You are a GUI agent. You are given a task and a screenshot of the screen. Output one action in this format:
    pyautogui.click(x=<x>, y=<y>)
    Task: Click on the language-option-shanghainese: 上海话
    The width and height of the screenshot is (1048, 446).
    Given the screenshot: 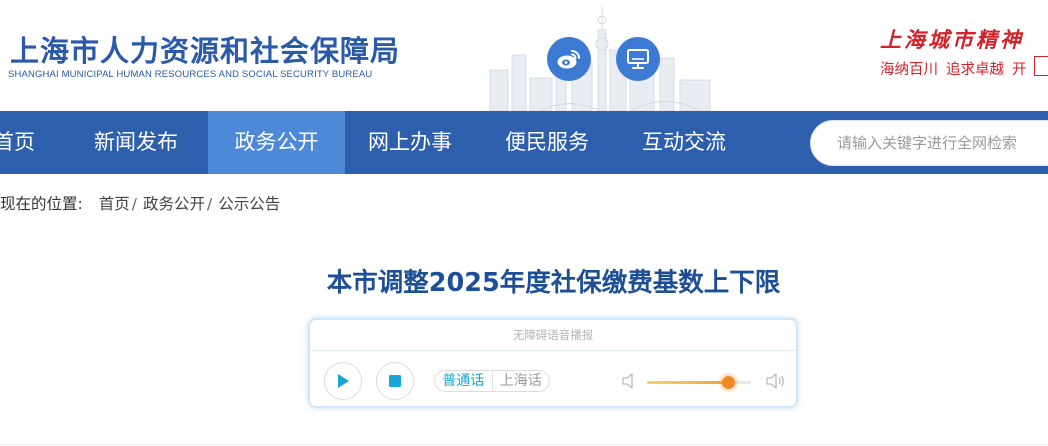 What is the action you would take?
    pyautogui.click(x=520, y=381)
    